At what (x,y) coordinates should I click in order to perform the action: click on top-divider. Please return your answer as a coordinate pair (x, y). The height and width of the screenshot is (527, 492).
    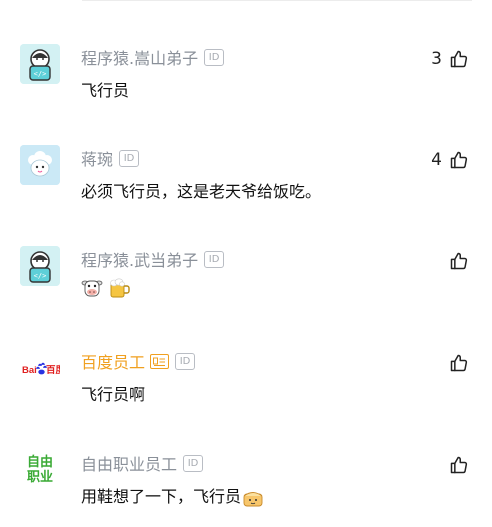
    Looking at the image, I should click on (277, 0).